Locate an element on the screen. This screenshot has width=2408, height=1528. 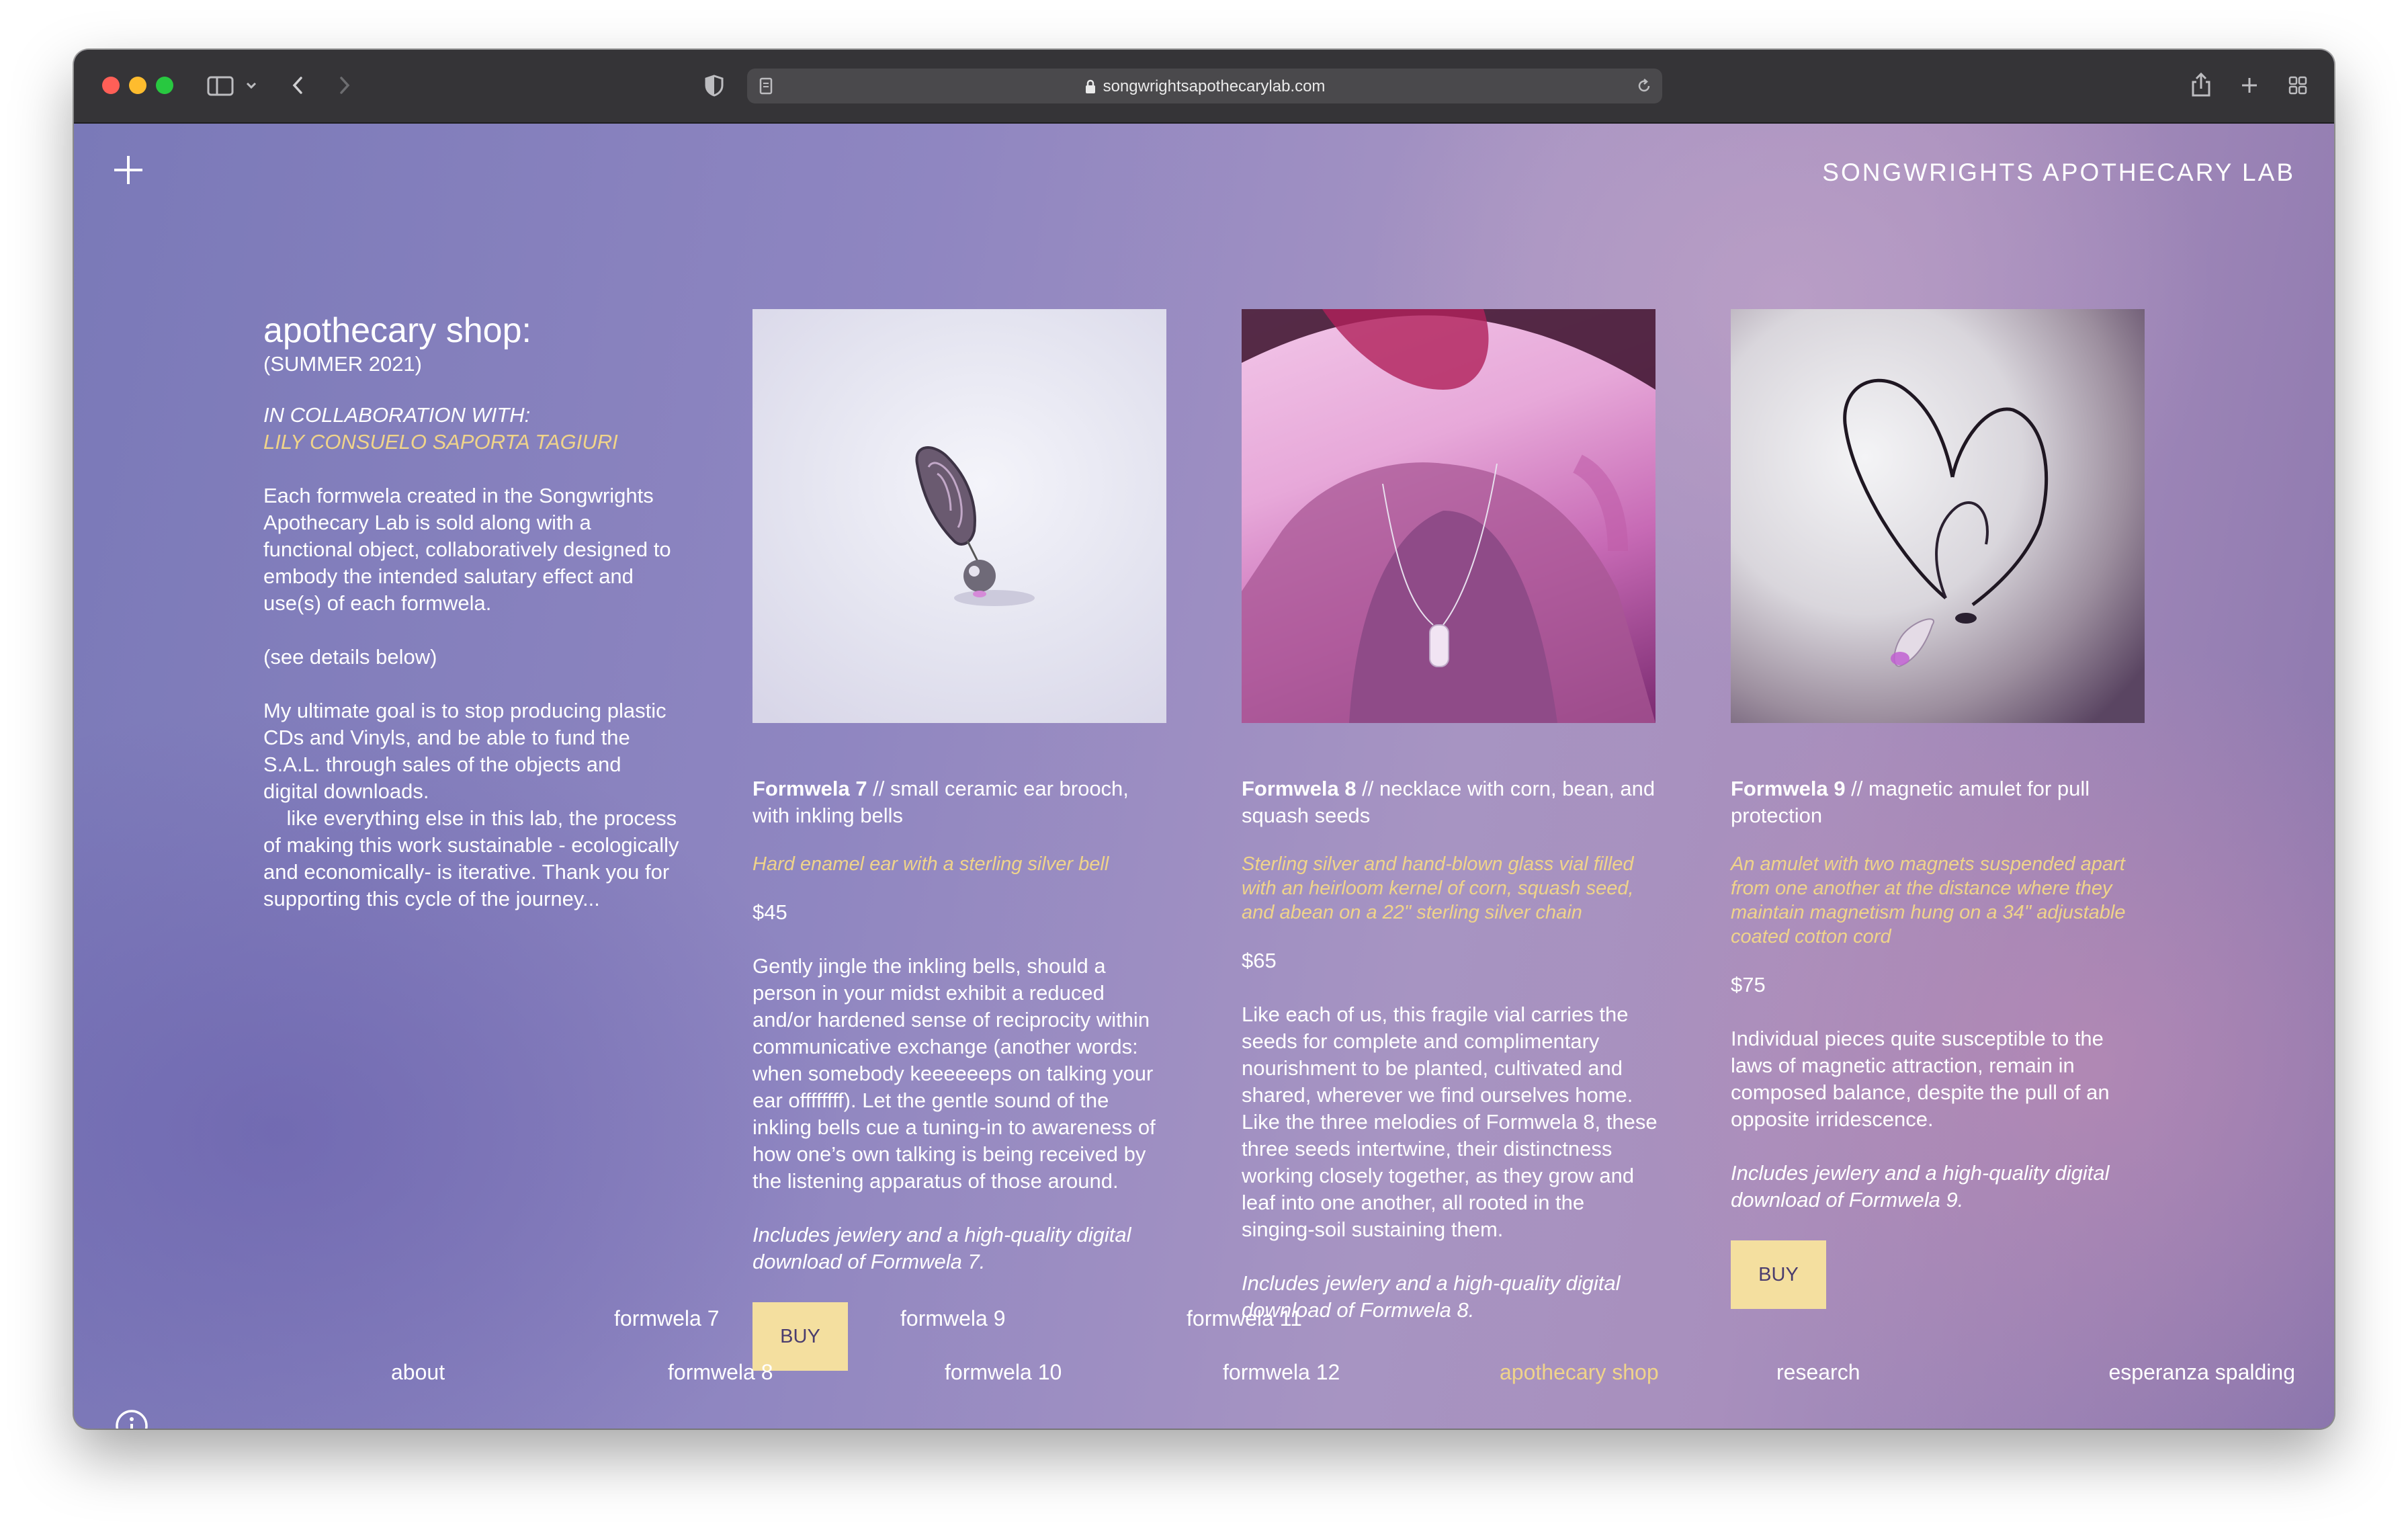
ear-brooch-image is located at coordinates (975, 526).